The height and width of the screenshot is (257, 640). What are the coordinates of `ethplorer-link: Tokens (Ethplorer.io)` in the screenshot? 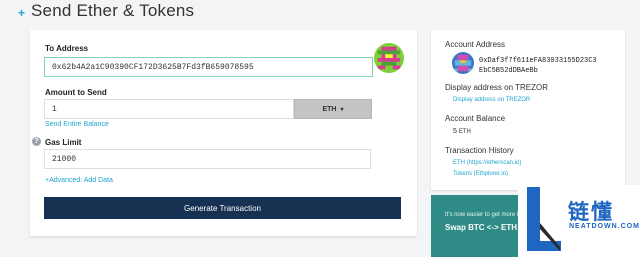 It's located at (480, 174).